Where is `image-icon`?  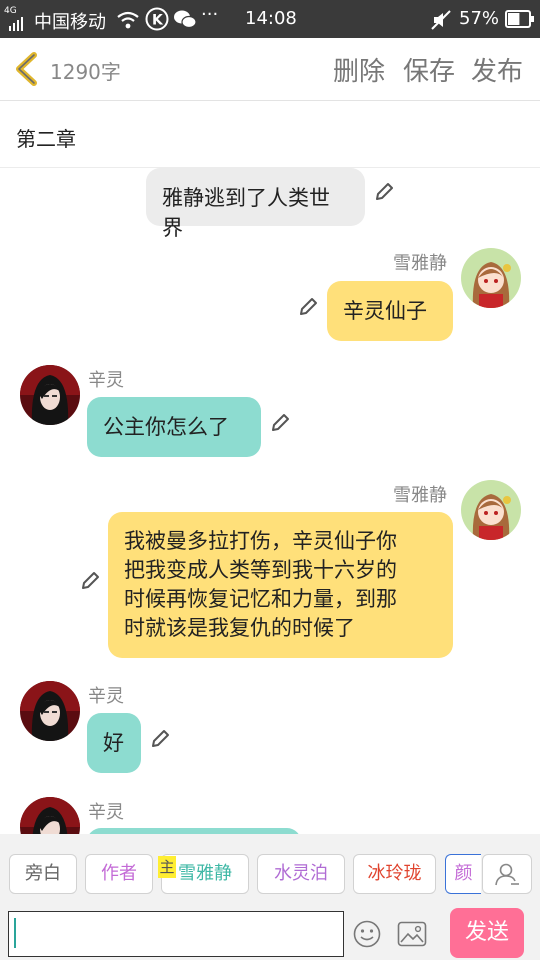
image-icon is located at coordinates (412, 934).